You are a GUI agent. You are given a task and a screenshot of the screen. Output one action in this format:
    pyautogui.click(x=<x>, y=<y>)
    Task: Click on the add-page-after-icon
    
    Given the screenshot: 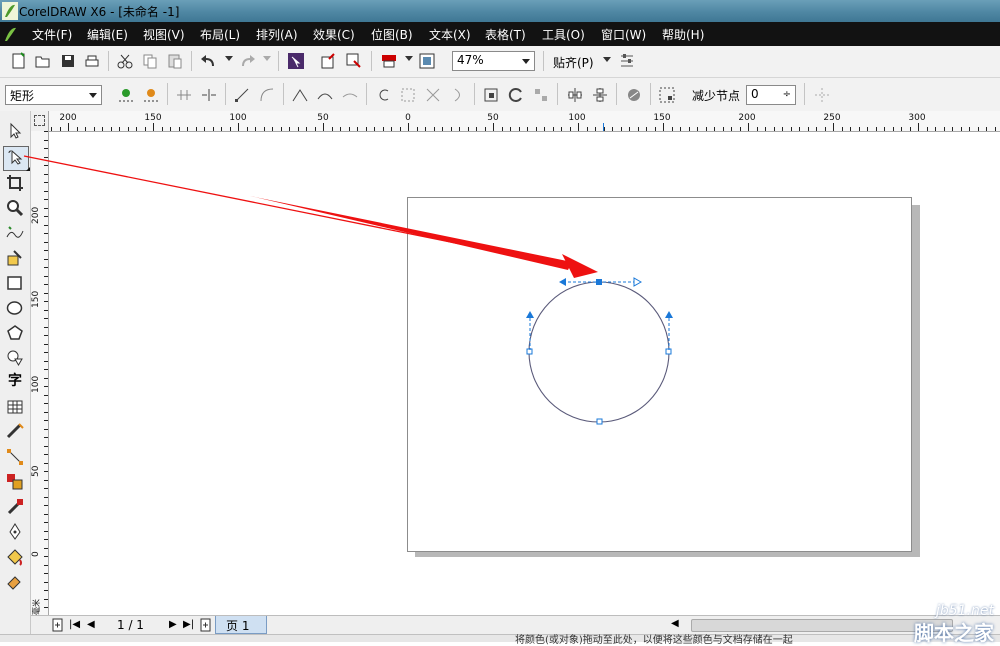 What is the action you would take?
    pyautogui.click(x=206, y=625)
    